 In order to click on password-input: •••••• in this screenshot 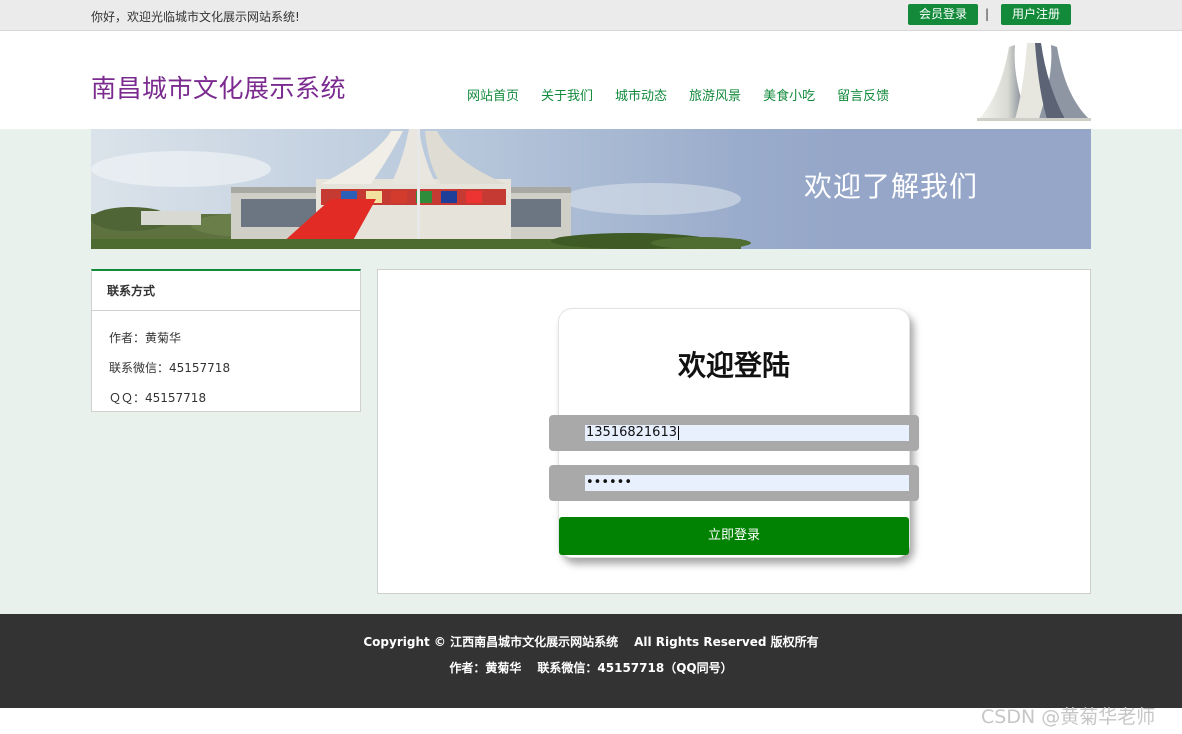, I will do `click(747, 483)`.